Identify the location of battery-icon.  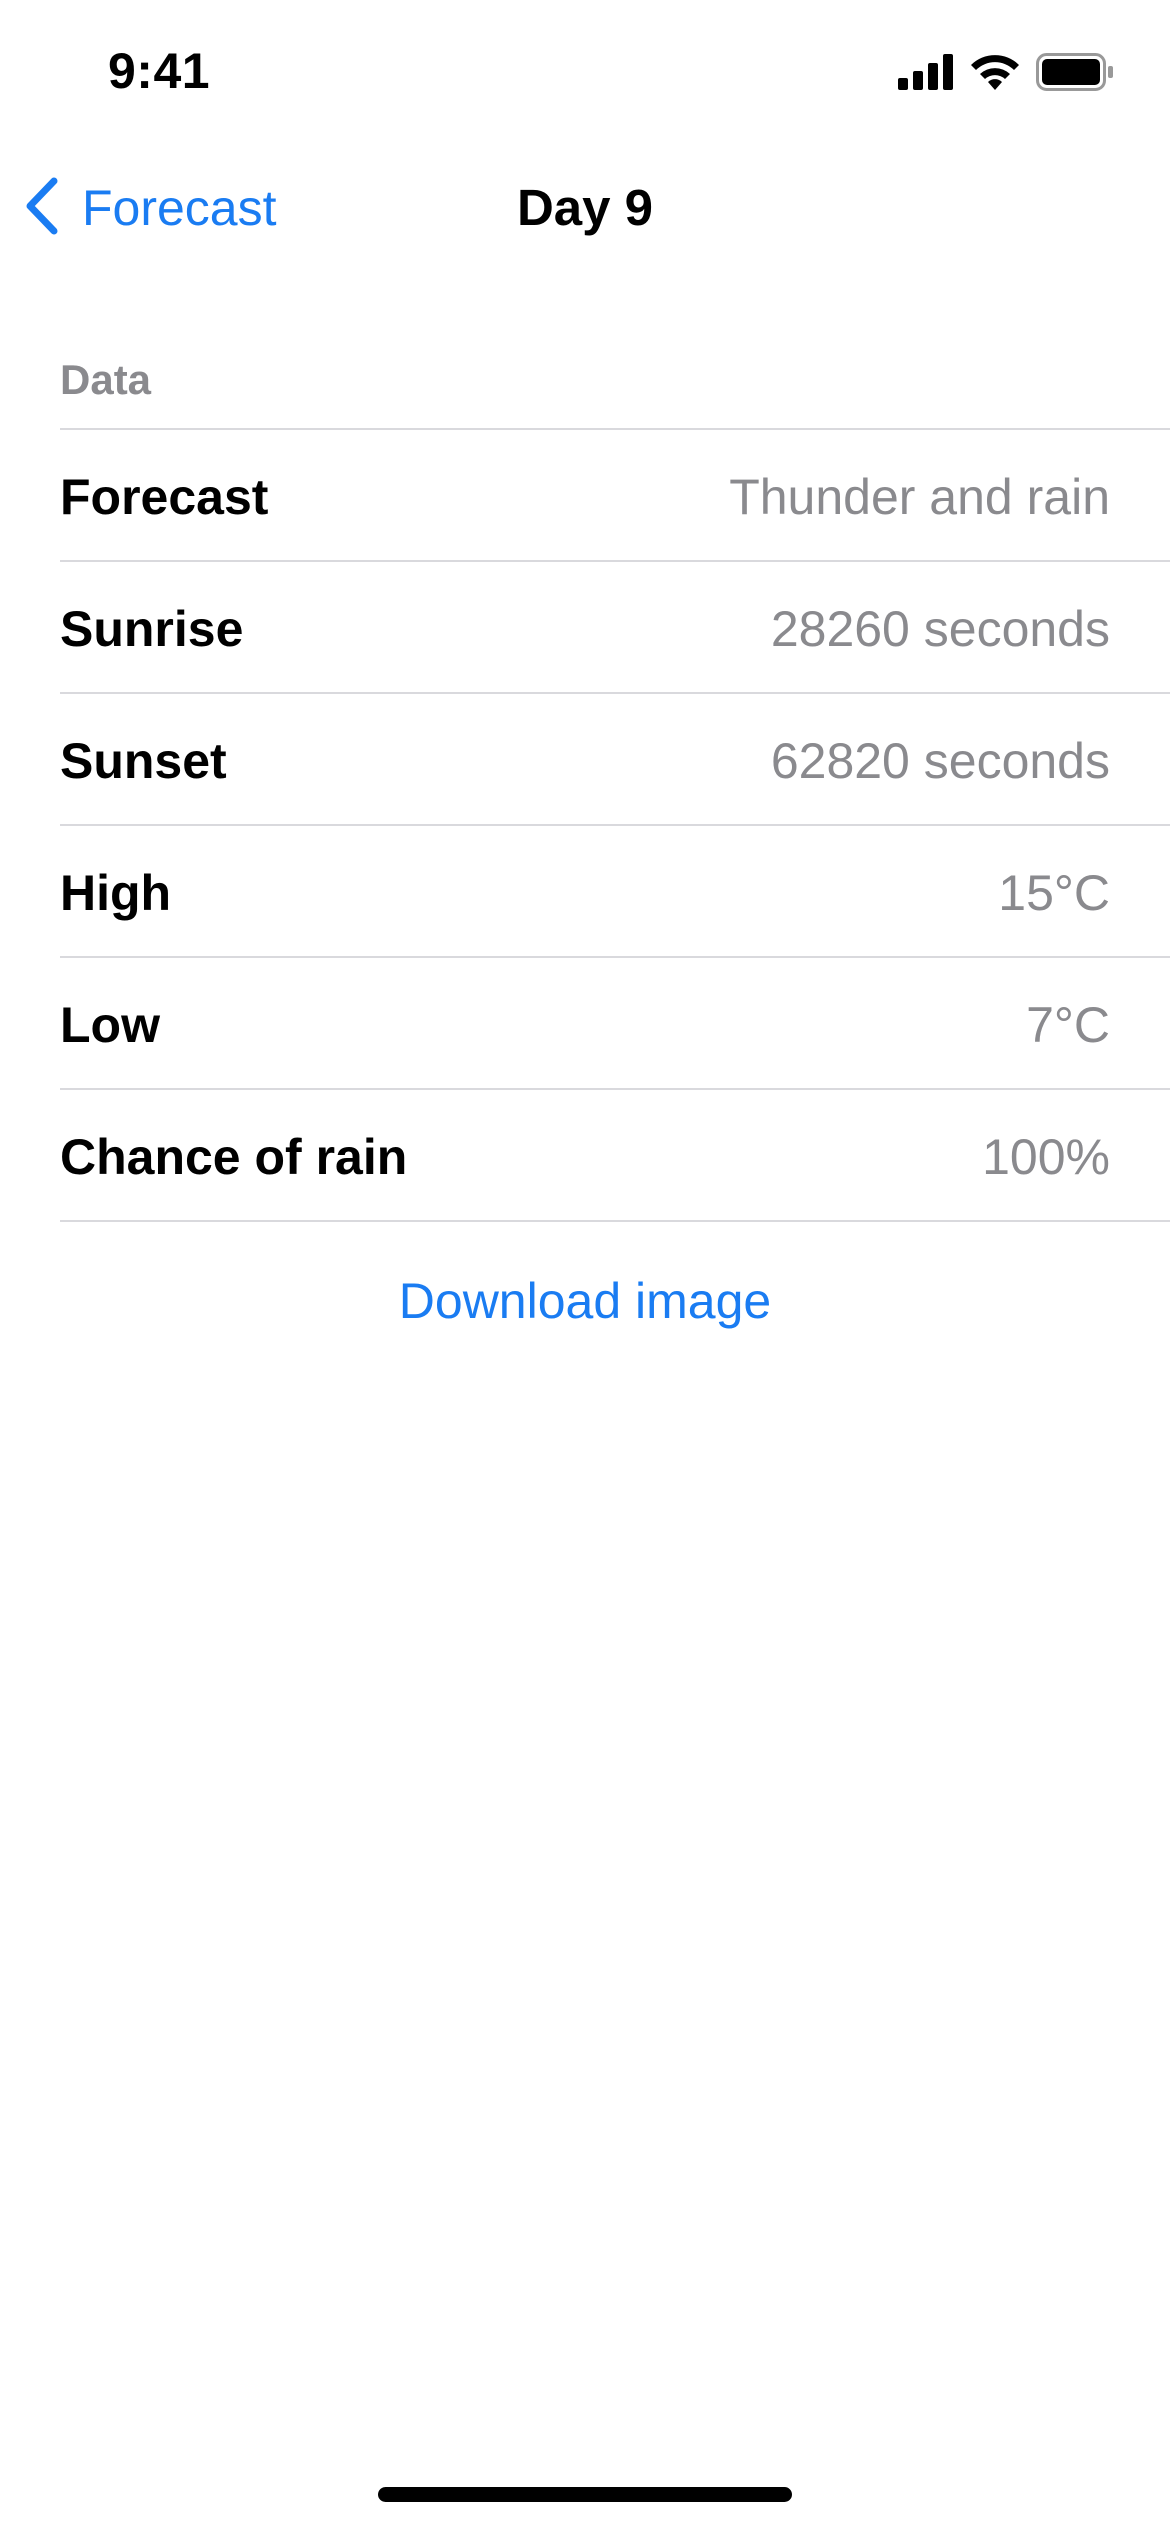
(1075, 74).